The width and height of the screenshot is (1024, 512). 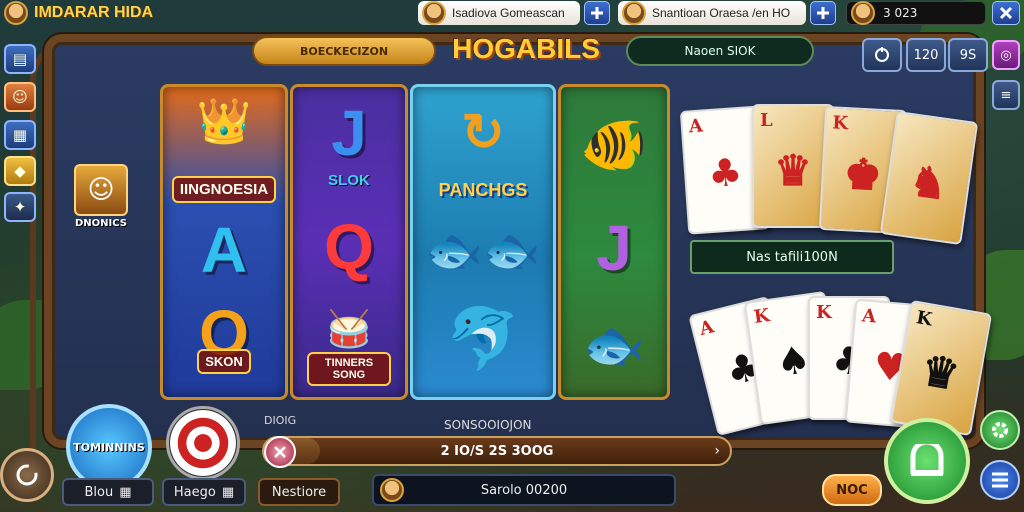 I want to click on logo-text: HOGABILS, so click(x=526, y=48).